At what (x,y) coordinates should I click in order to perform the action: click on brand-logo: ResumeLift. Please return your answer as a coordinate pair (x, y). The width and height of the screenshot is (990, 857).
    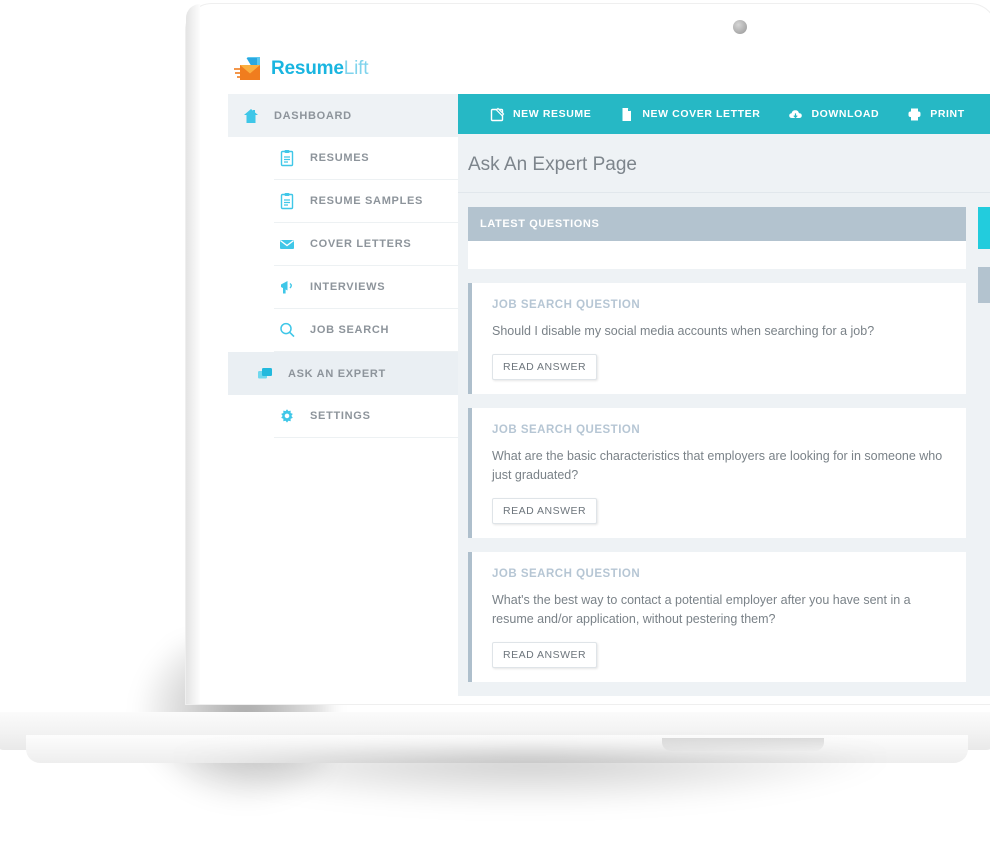
    Looking at the image, I should click on (301, 69).